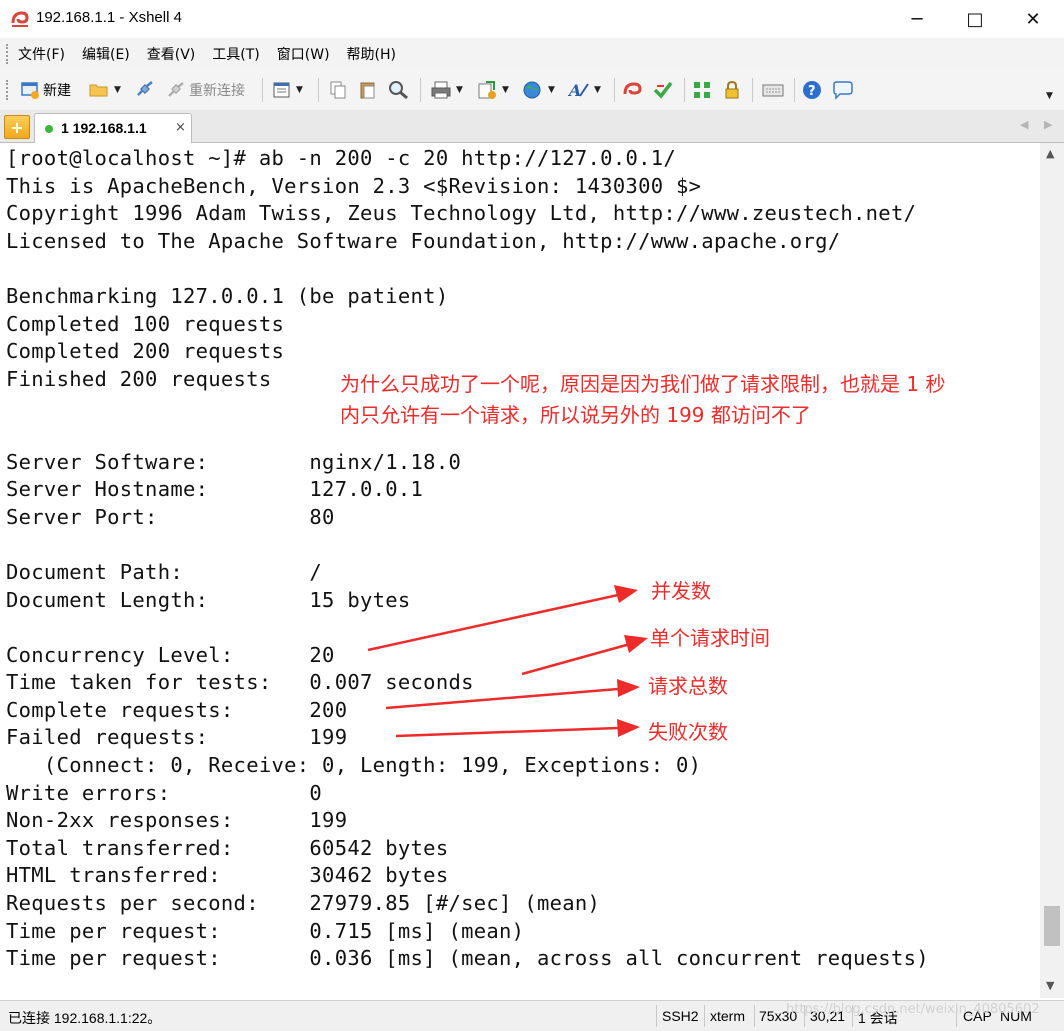  I want to click on new-session-label: 新建, so click(57, 91).